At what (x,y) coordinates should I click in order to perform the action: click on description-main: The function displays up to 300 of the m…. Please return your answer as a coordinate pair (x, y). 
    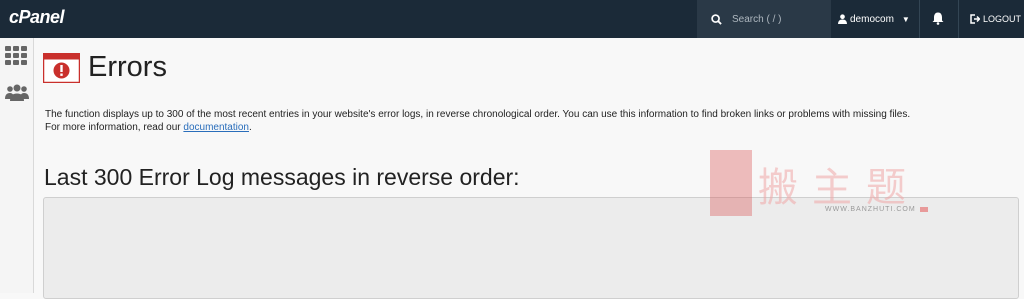
    Looking at the image, I should click on (478, 114).